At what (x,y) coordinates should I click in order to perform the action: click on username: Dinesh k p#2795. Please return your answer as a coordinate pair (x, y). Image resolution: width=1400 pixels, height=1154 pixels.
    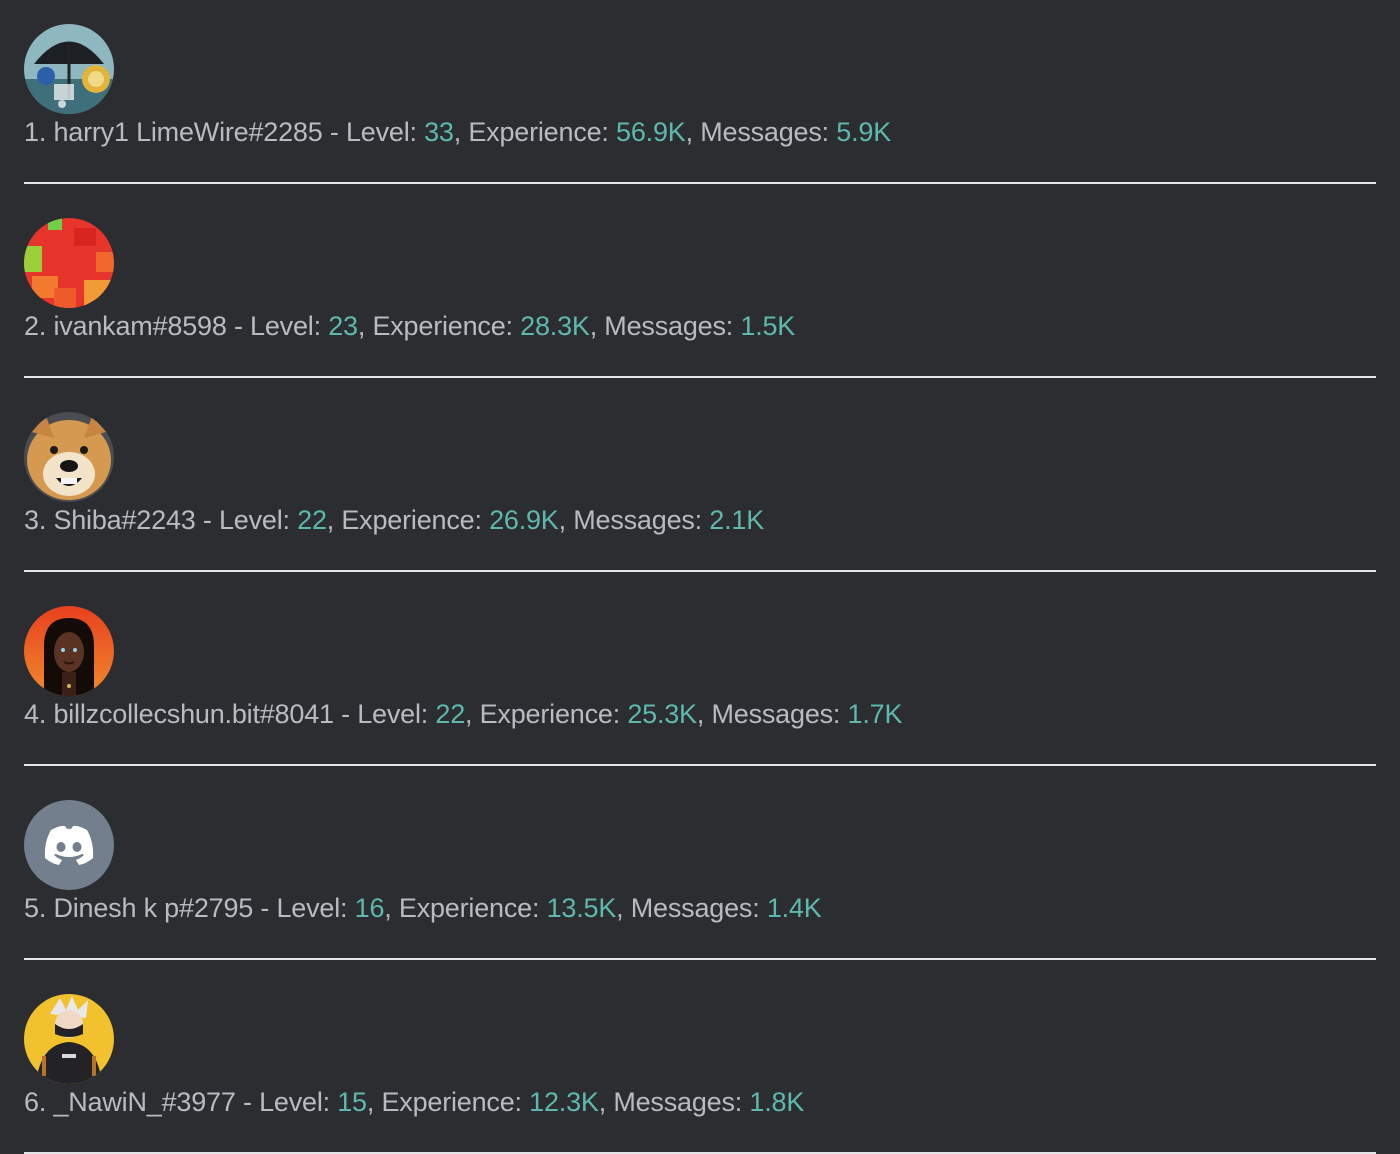
    Looking at the image, I should click on (153, 908).